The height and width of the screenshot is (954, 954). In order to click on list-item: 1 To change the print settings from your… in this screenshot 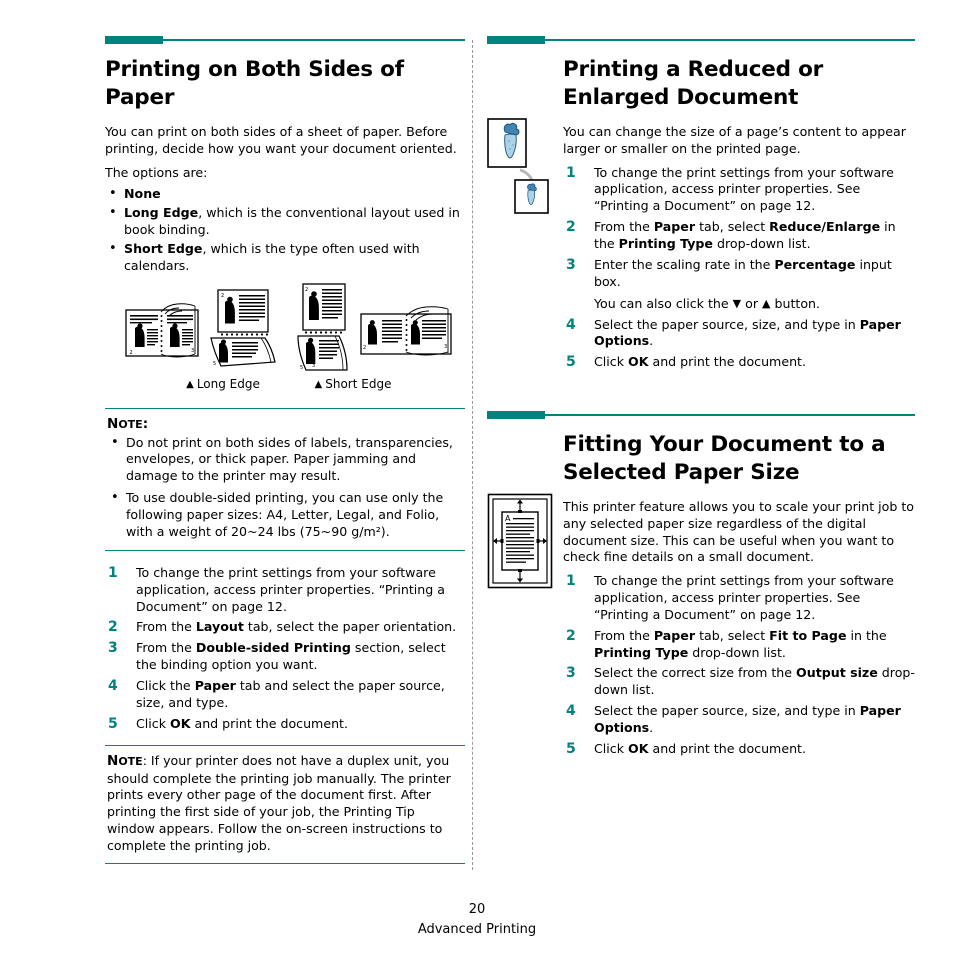, I will do `click(285, 590)`.